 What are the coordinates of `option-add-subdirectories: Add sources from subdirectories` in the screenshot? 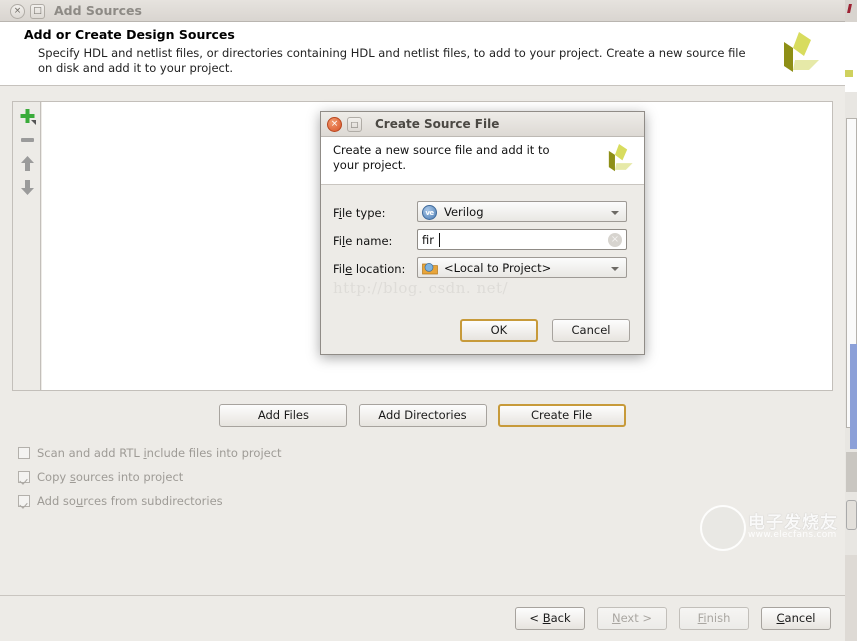 It's located at (150, 501).